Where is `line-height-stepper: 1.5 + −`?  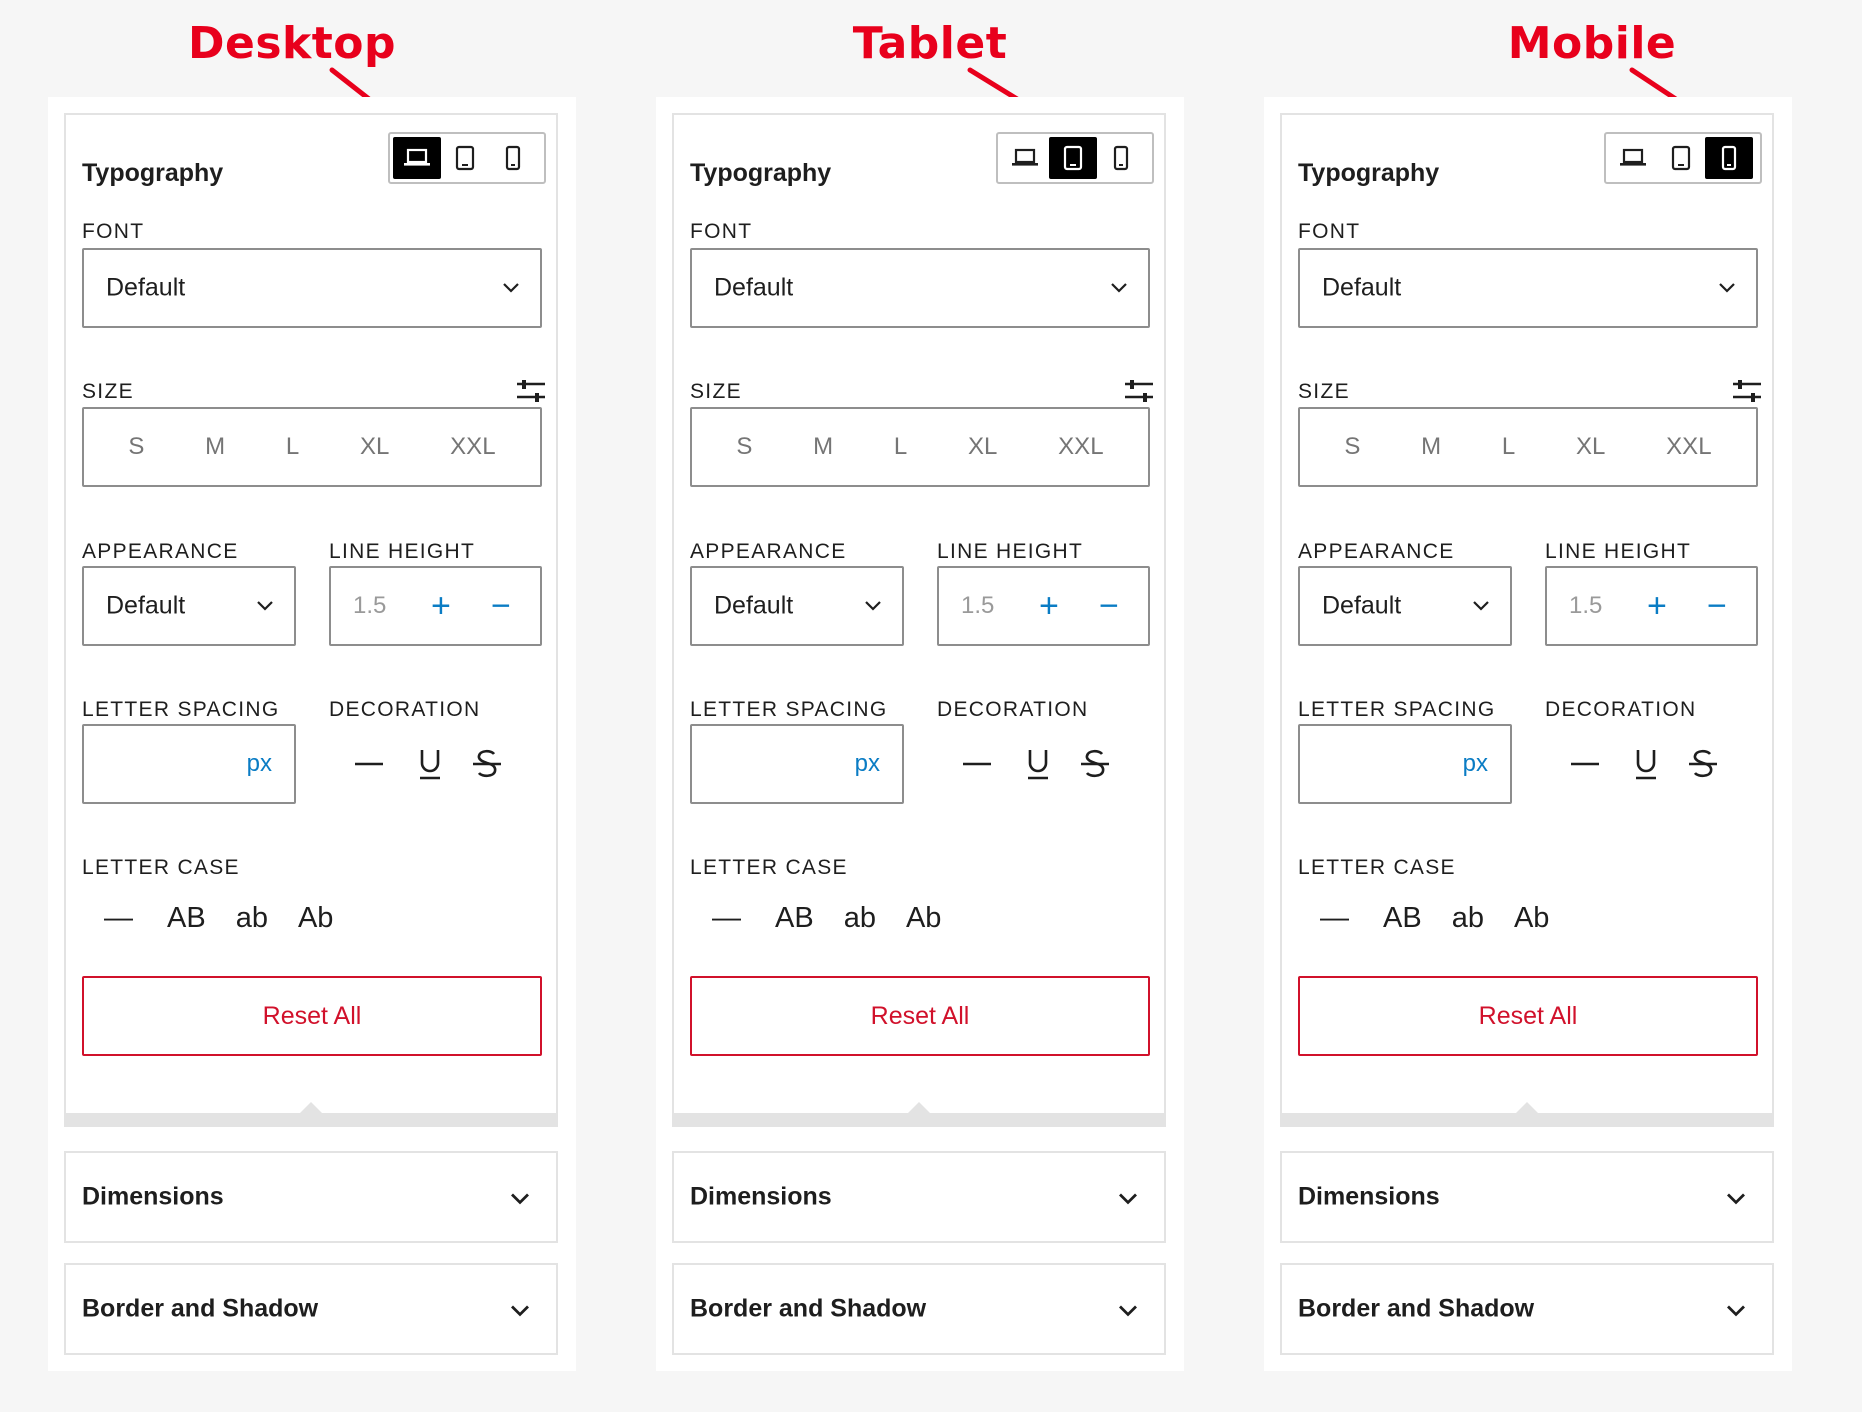 line-height-stepper: 1.5 + − is located at coordinates (1651, 606).